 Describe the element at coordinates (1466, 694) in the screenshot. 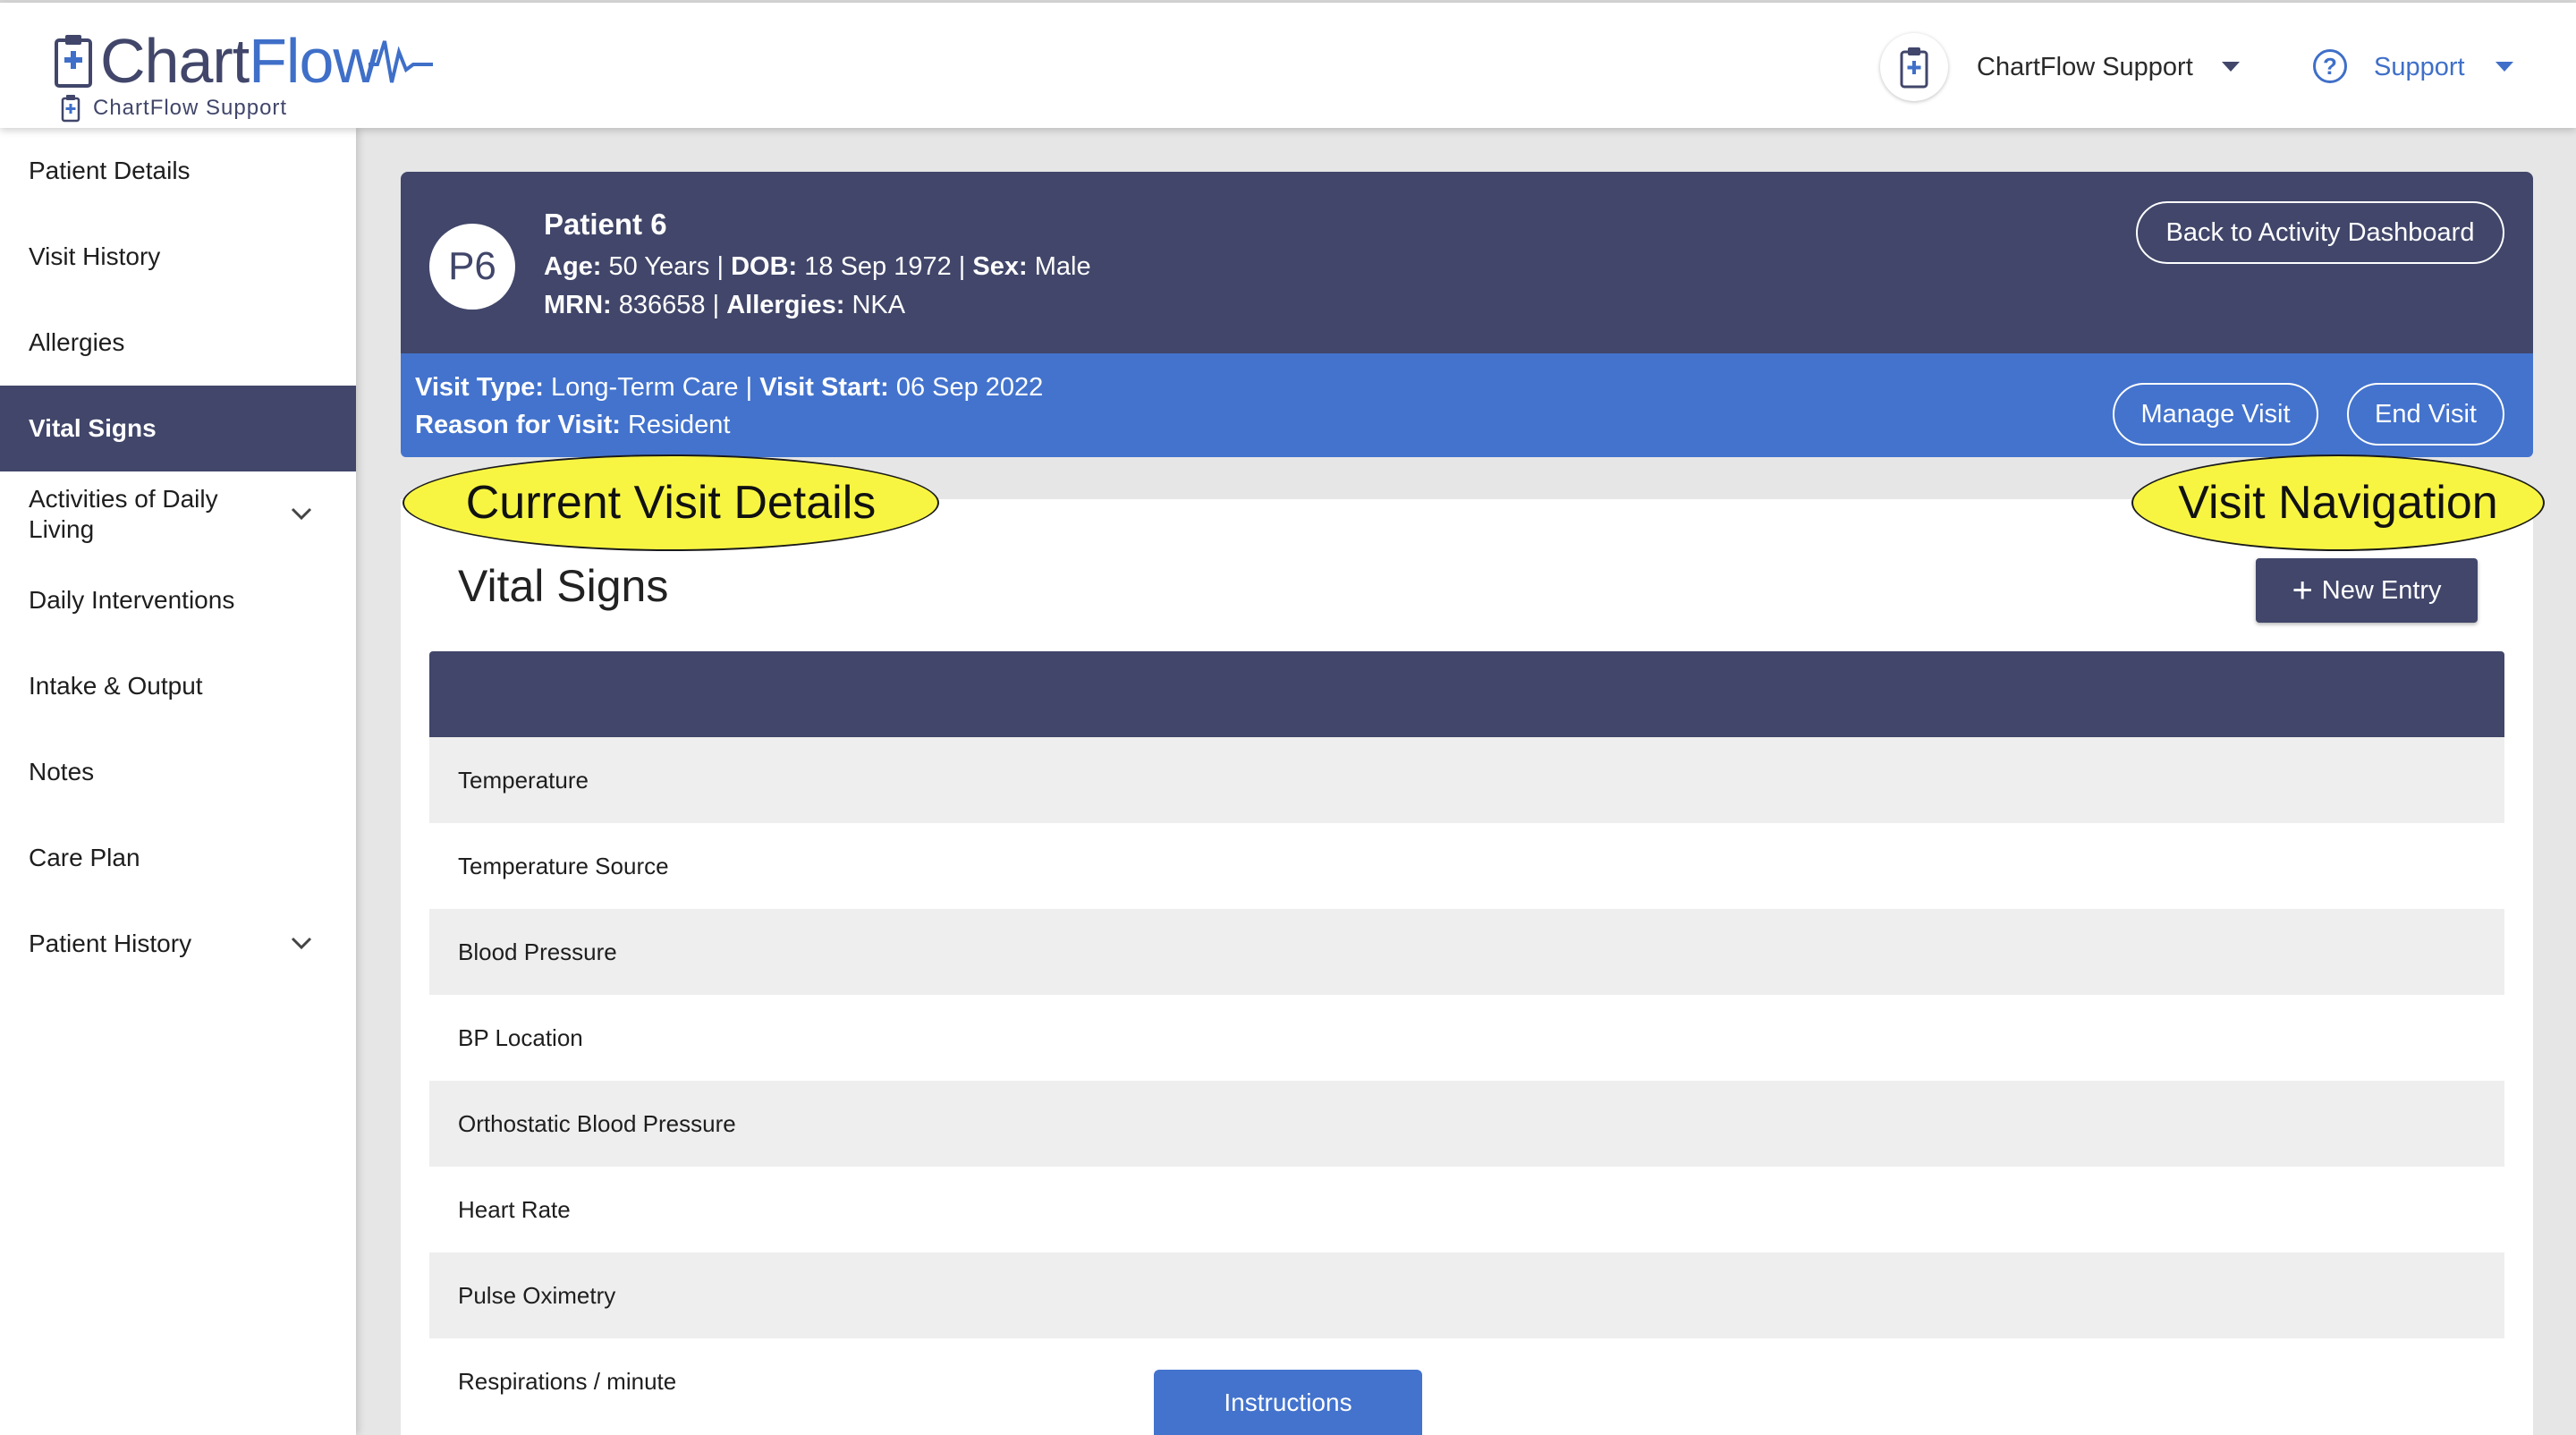

I see `table-header` at that location.